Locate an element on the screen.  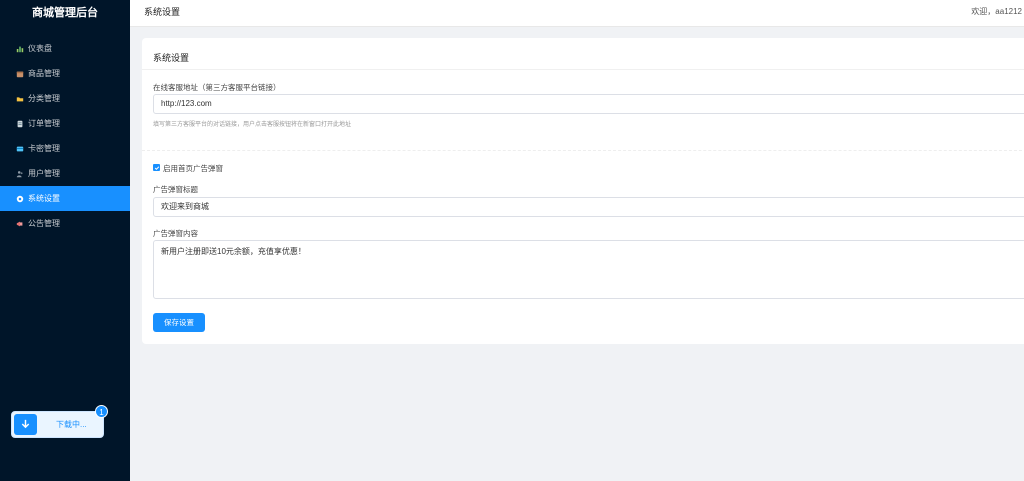
popup-title-input: 欢迎来到商城 is located at coordinates (588, 207).